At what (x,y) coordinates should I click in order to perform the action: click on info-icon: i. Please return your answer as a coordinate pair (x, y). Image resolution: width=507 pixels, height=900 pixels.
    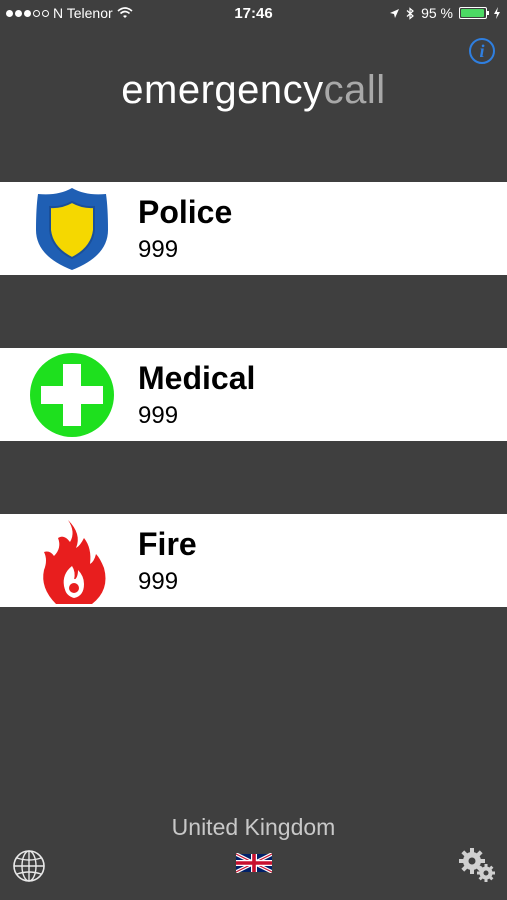
    Looking at the image, I should click on (482, 51).